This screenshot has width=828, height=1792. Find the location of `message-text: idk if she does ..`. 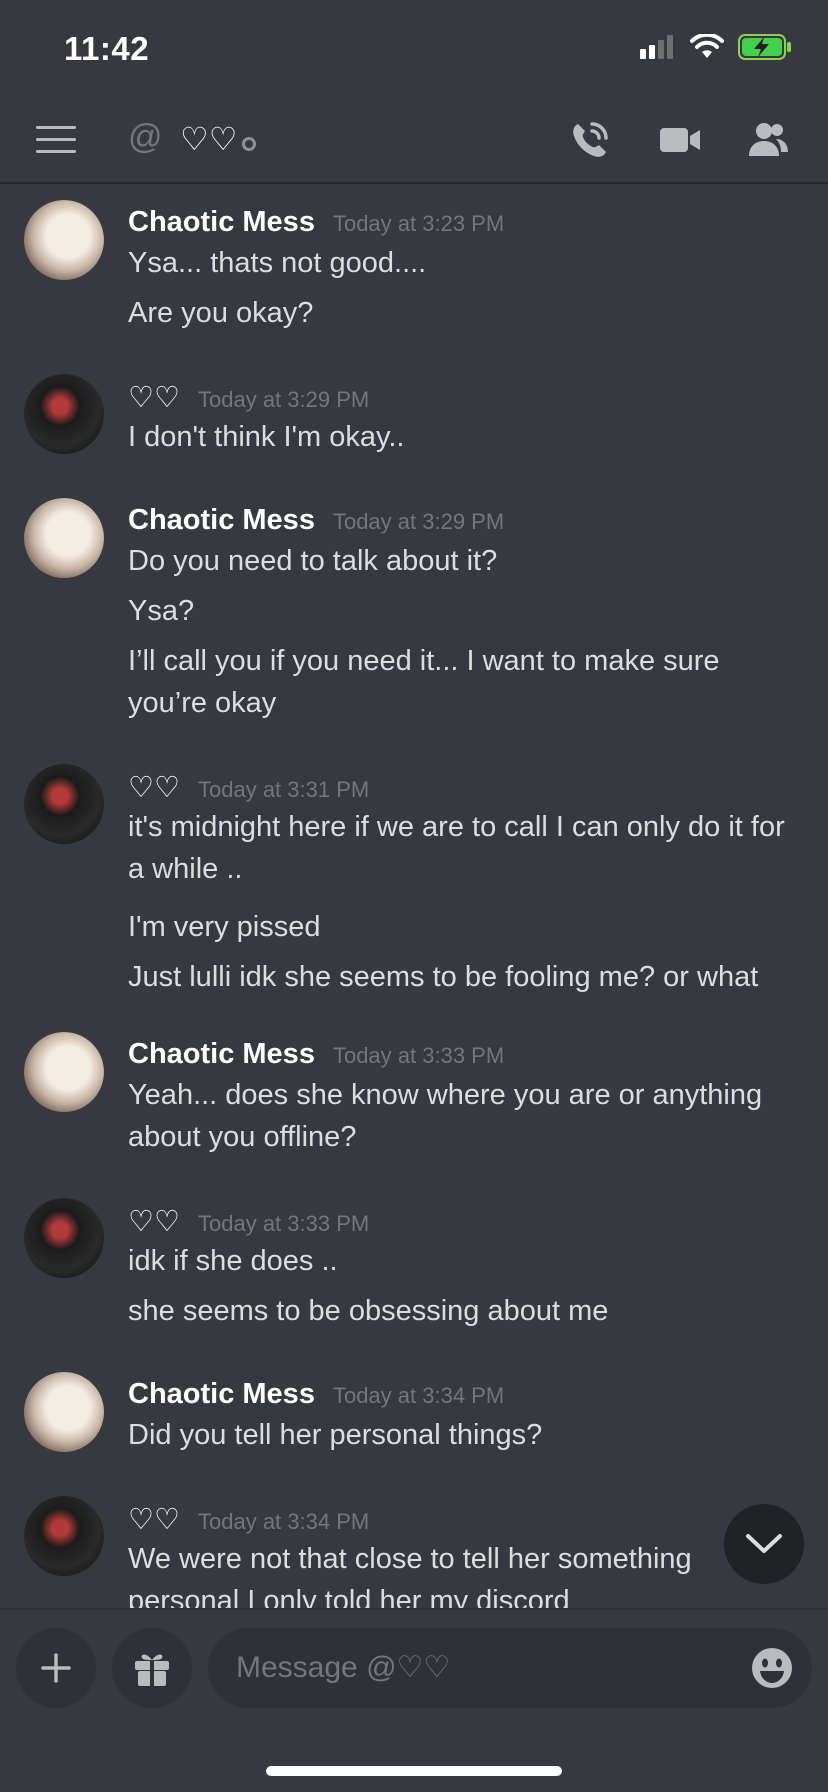

message-text: idk if she does .. is located at coordinates (233, 1261).